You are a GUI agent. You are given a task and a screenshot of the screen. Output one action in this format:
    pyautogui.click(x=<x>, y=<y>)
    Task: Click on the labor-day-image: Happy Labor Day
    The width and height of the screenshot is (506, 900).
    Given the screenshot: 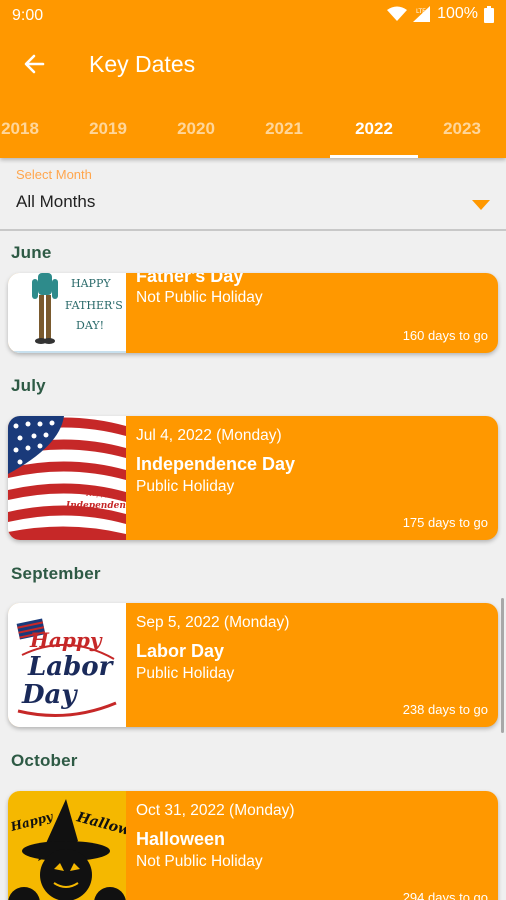 What is the action you would take?
    pyautogui.click(x=67, y=665)
    